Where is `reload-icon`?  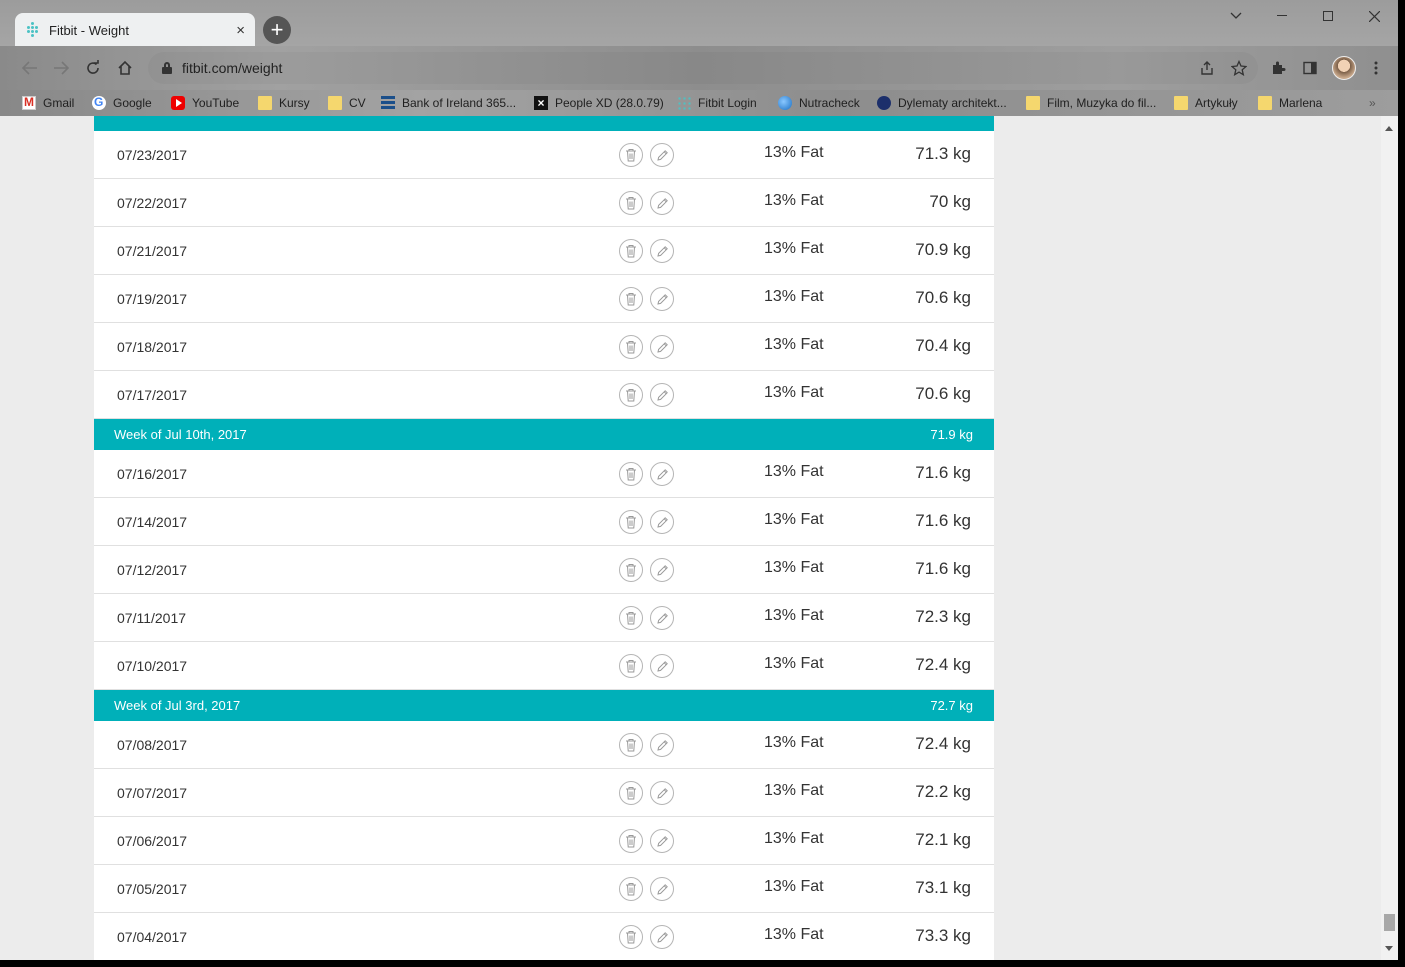
reload-icon is located at coordinates (93, 68).